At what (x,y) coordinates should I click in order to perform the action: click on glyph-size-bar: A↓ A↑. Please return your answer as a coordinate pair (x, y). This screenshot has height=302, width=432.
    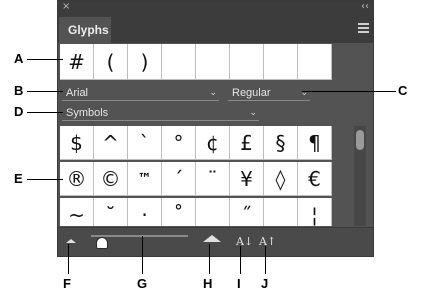
    Looking at the image, I should click on (215, 241).